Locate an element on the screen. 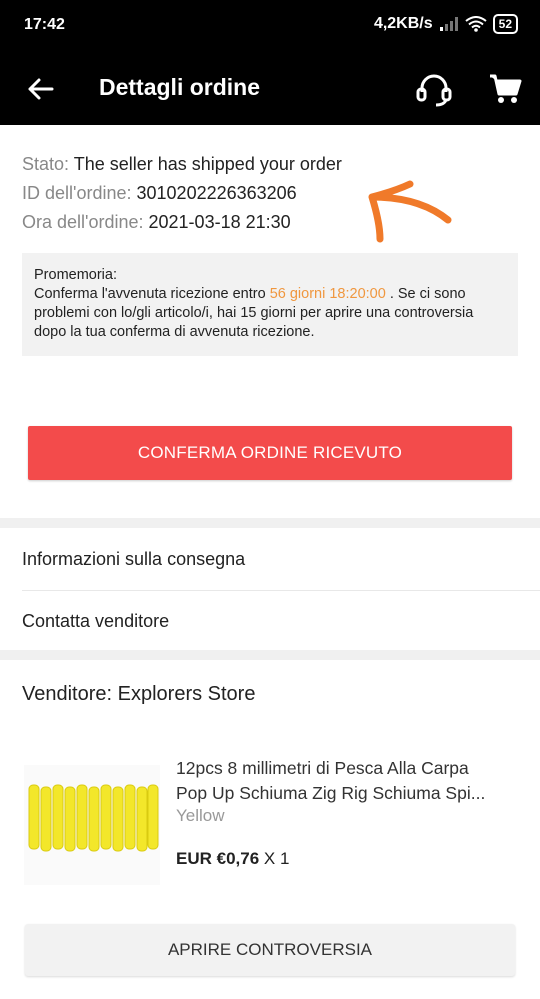 Image resolution: width=540 pixels, height=999 pixels. headset-support-icon is located at coordinates (434, 90).